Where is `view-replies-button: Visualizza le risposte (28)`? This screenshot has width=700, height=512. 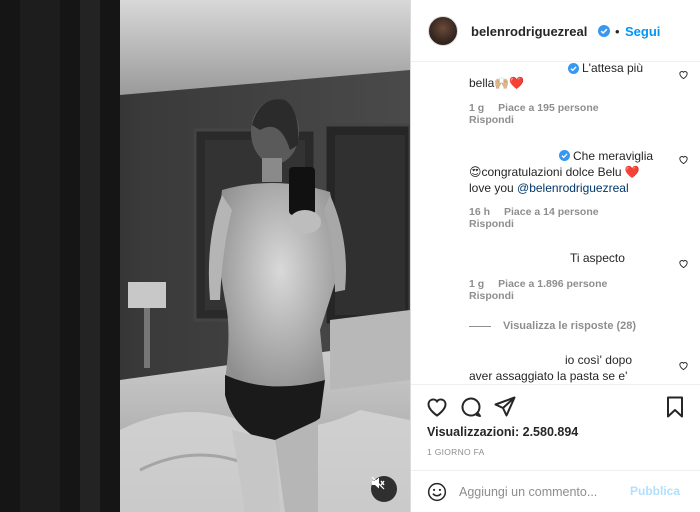 view-replies-button: Visualizza le risposte (28) is located at coordinates (569, 326).